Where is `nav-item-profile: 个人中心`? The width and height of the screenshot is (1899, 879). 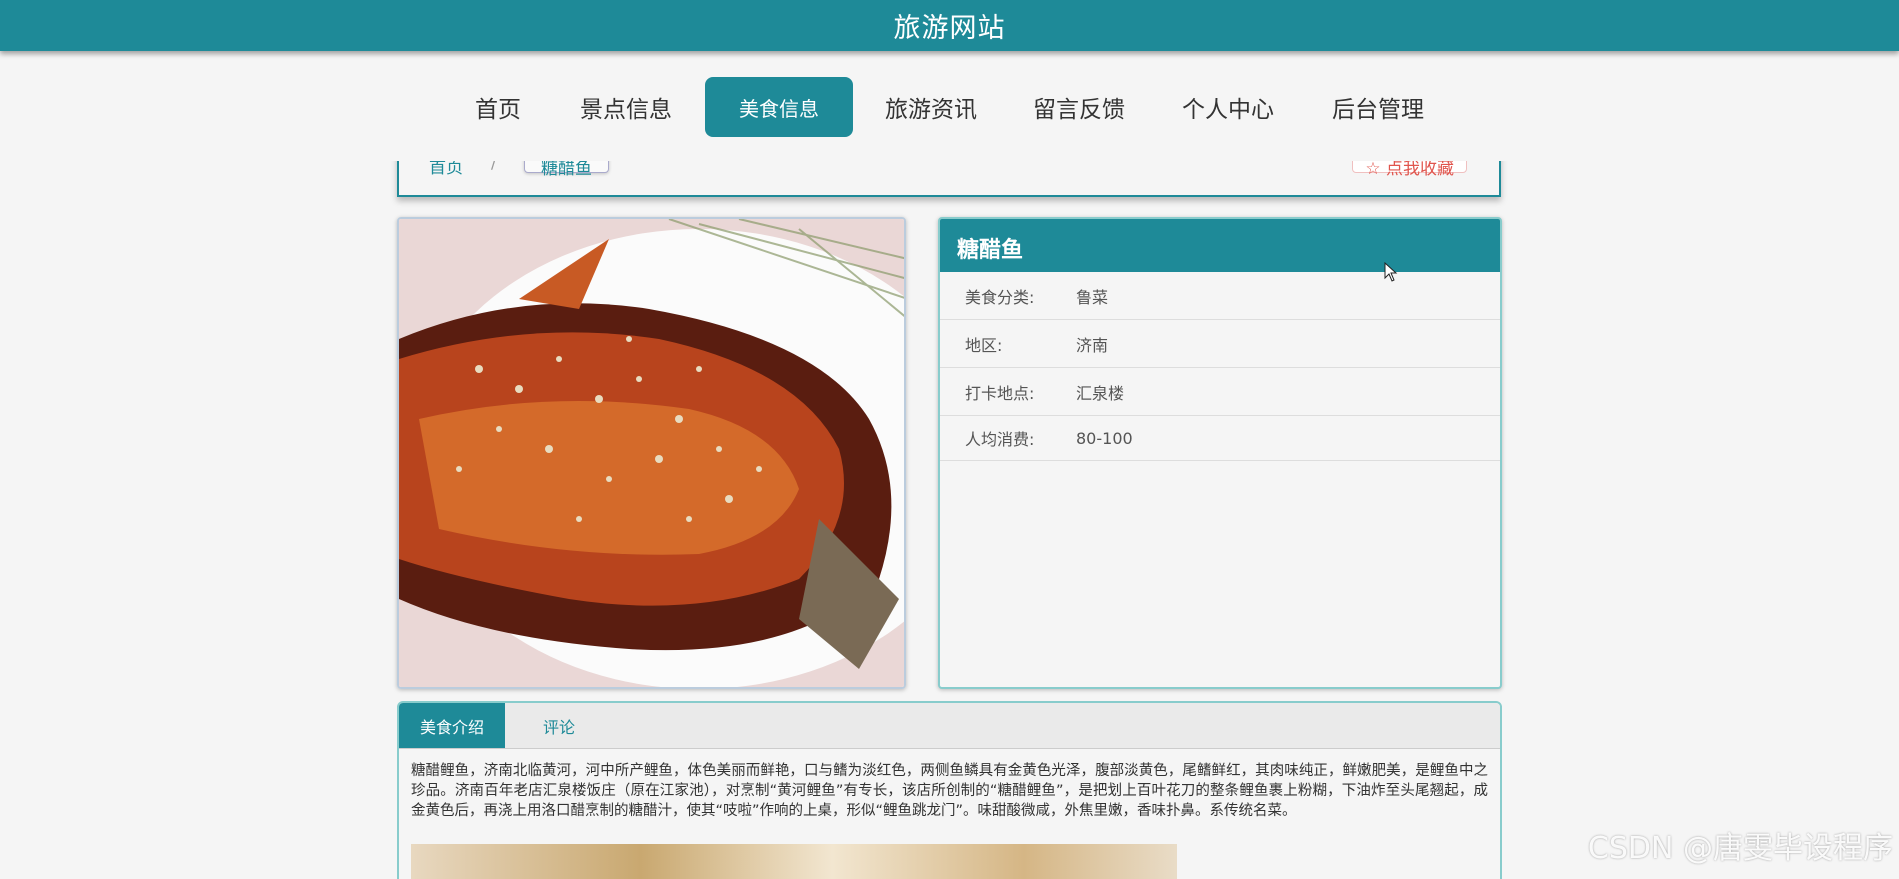
nav-item-profile: 个人中心 is located at coordinates (1228, 107).